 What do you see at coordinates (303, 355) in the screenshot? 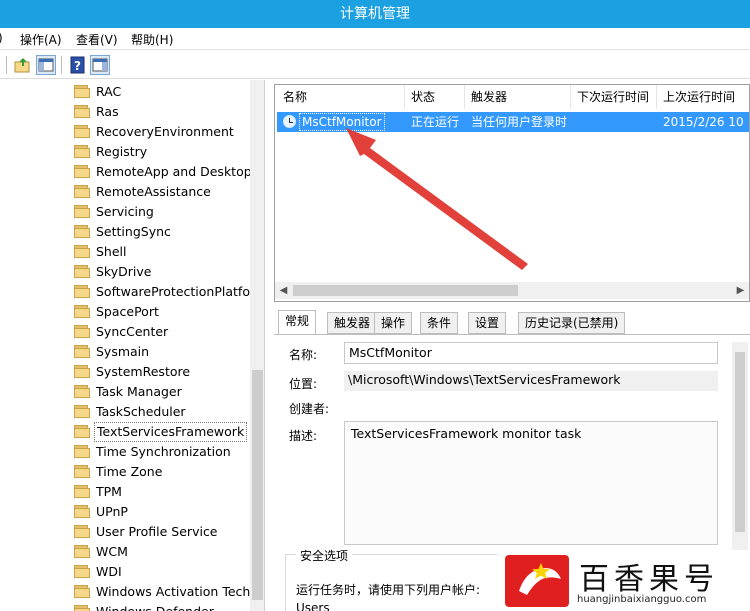
I see `name-label: 名称:` at bounding box center [303, 355].